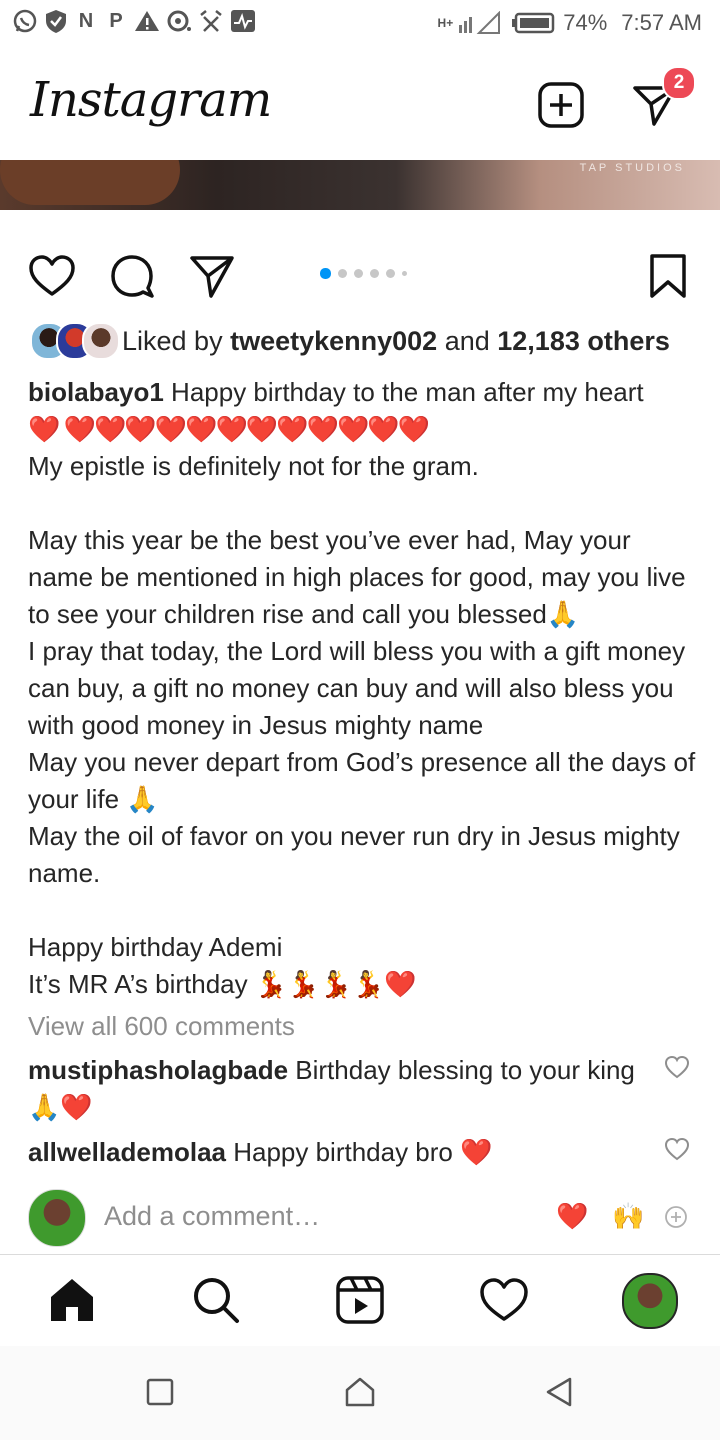 Image resolution: width=720 pixels, height=1440 pixels. I want to click on dm-badge: 2, so click(679, 83).